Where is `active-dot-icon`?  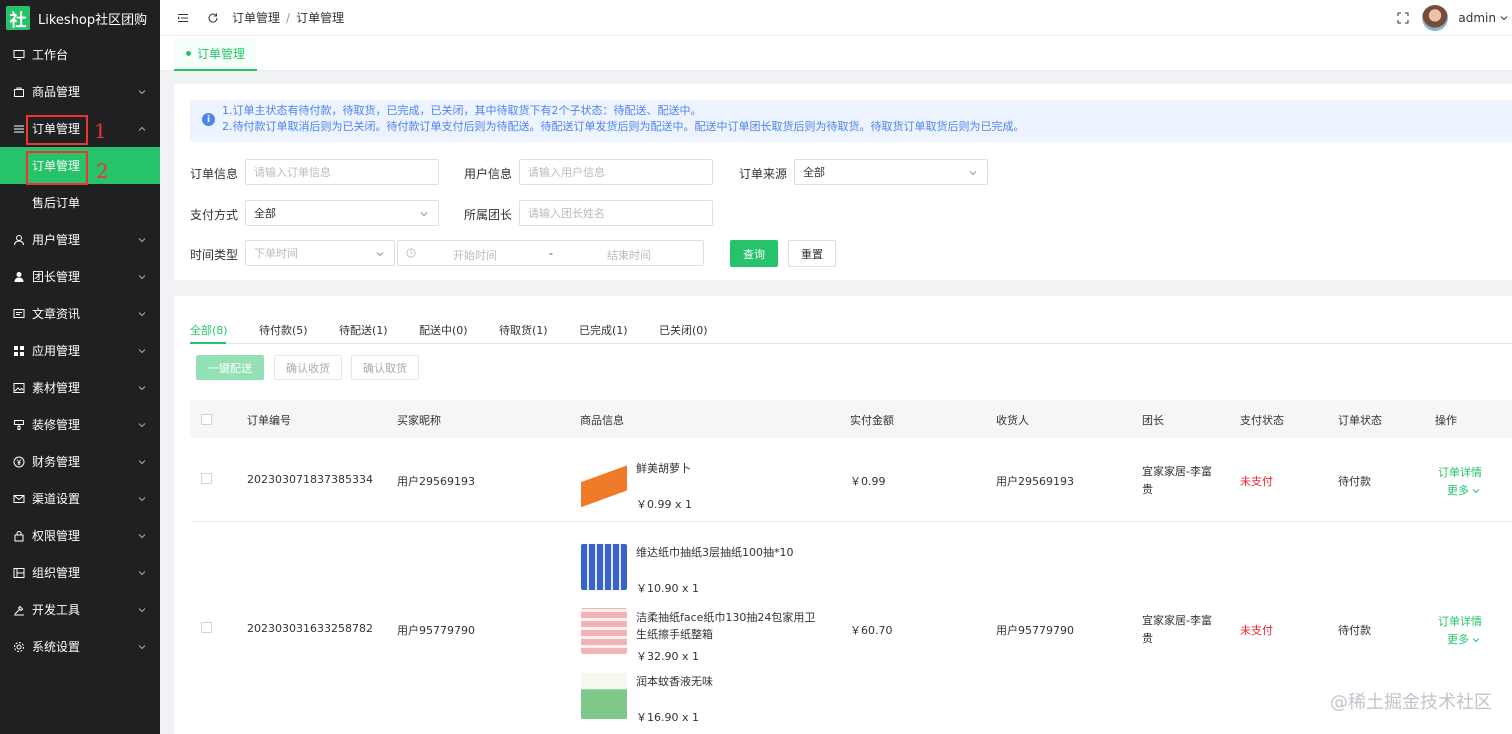 active-dot-icon is located at coordinates (188, 53).